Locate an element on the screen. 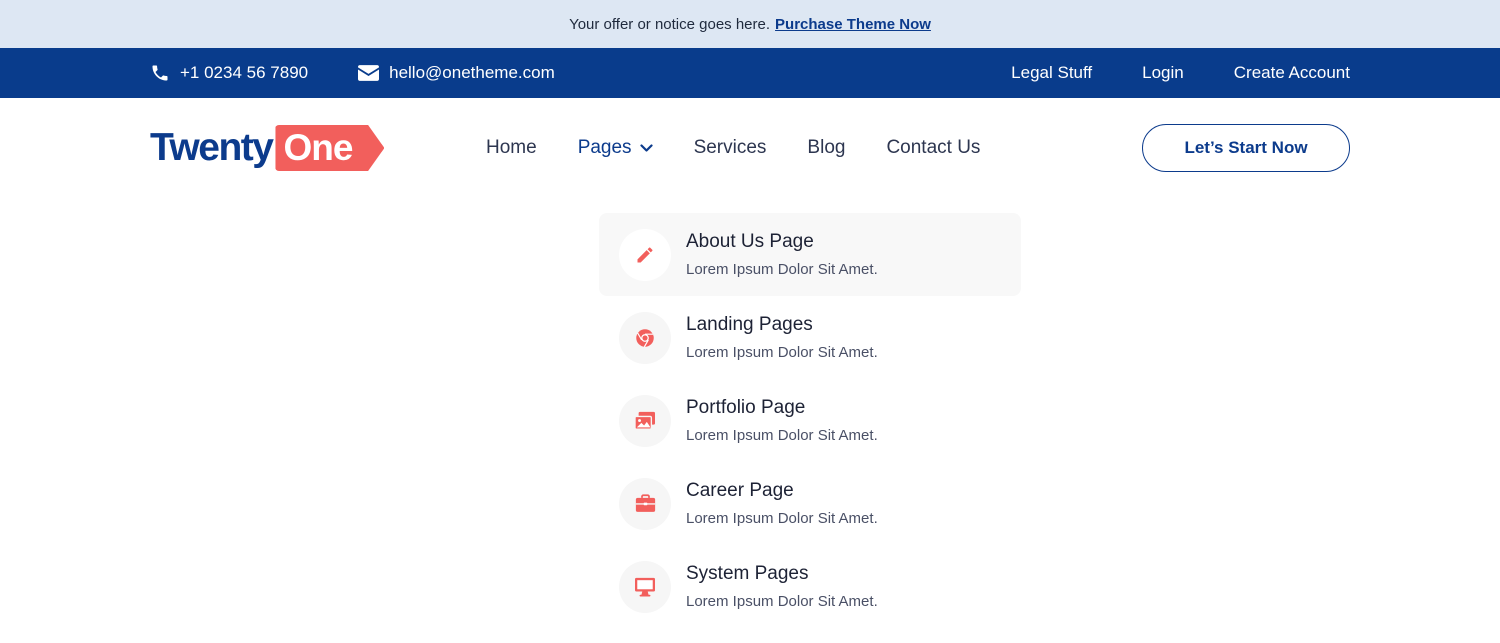  nav-services-label: Services is located at coordinates (730, 147).